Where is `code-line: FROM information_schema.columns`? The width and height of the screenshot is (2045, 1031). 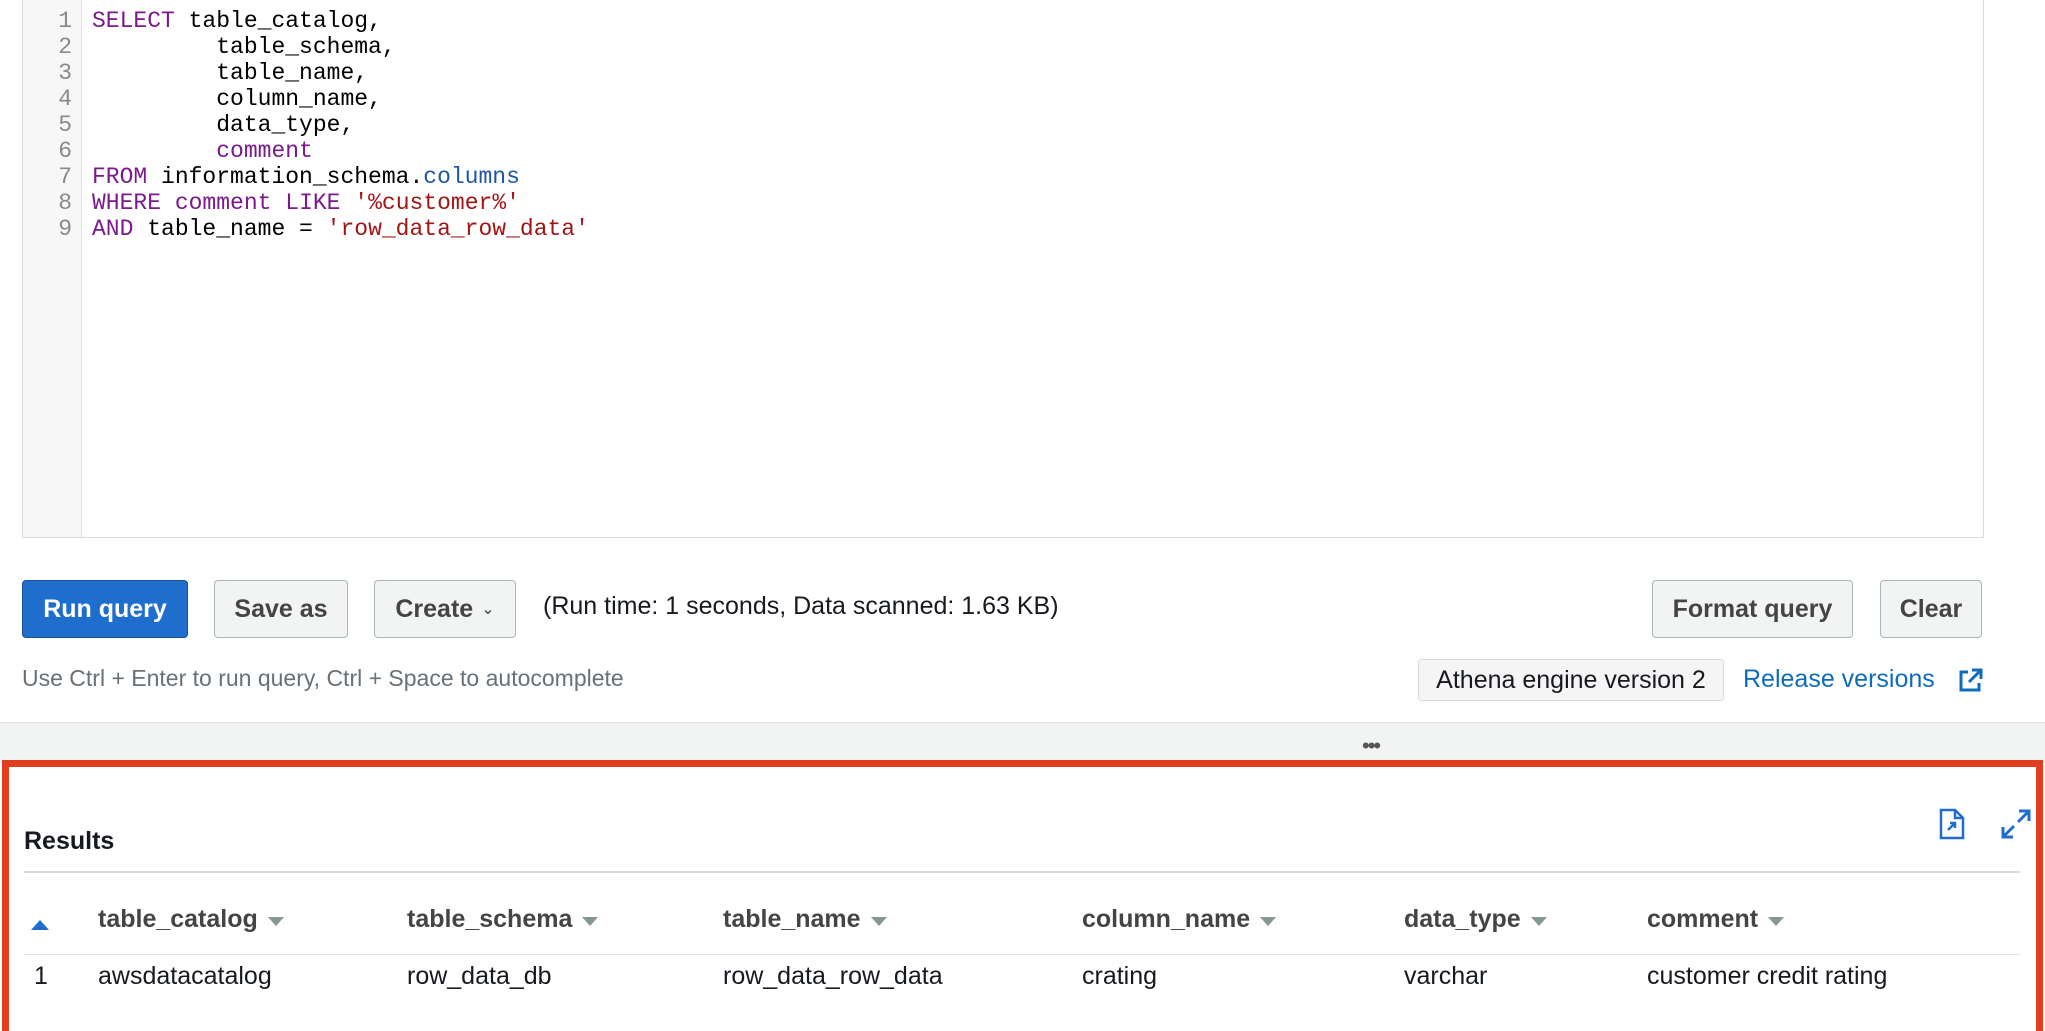 code-line: FROM information_schema.columns is located at coordinates (306, 177).